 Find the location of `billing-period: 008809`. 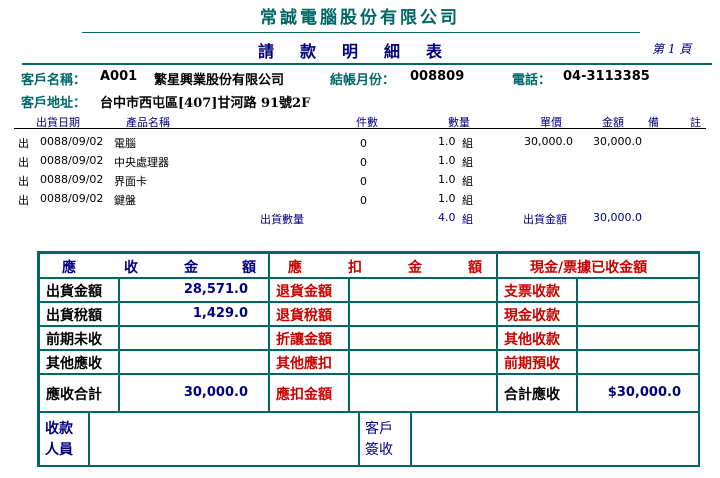

billing-period: 008809 is located at coordinates (437, 76).